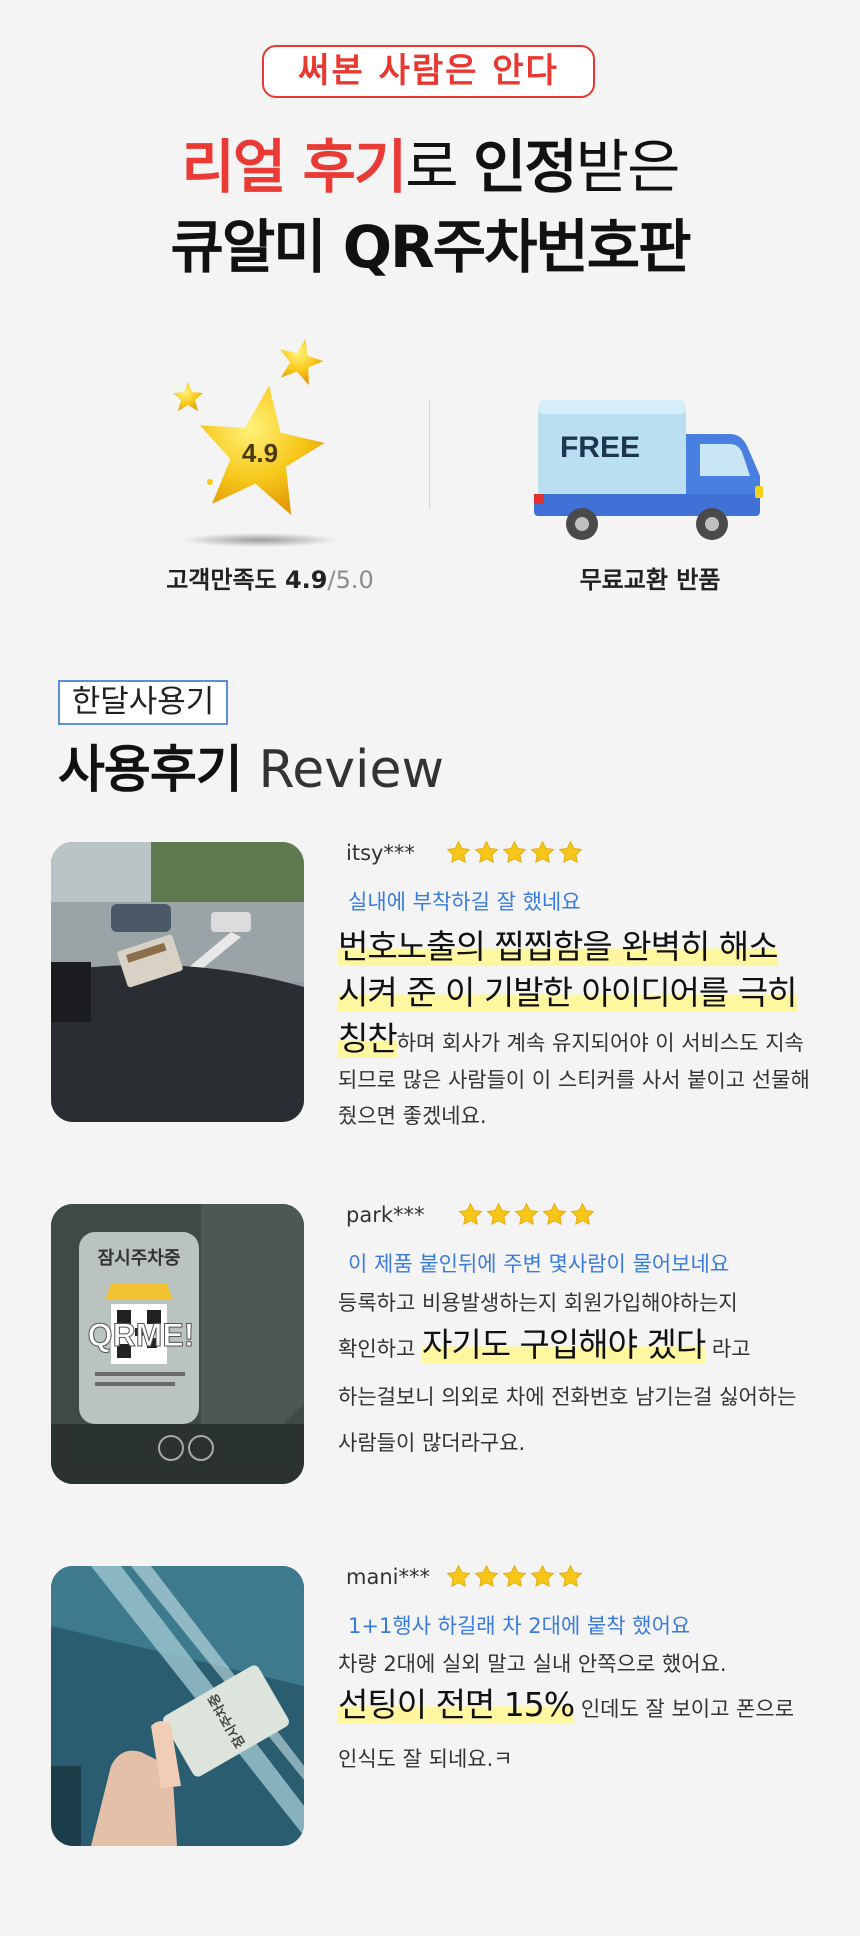 The width and height of the screenshot is (860, 1936). Describe the element at coordinates (567, 992) in the screenshot. I see `review-highlight-1b: 시켜 준 이 기발한 아이디어를 극히` at that location.